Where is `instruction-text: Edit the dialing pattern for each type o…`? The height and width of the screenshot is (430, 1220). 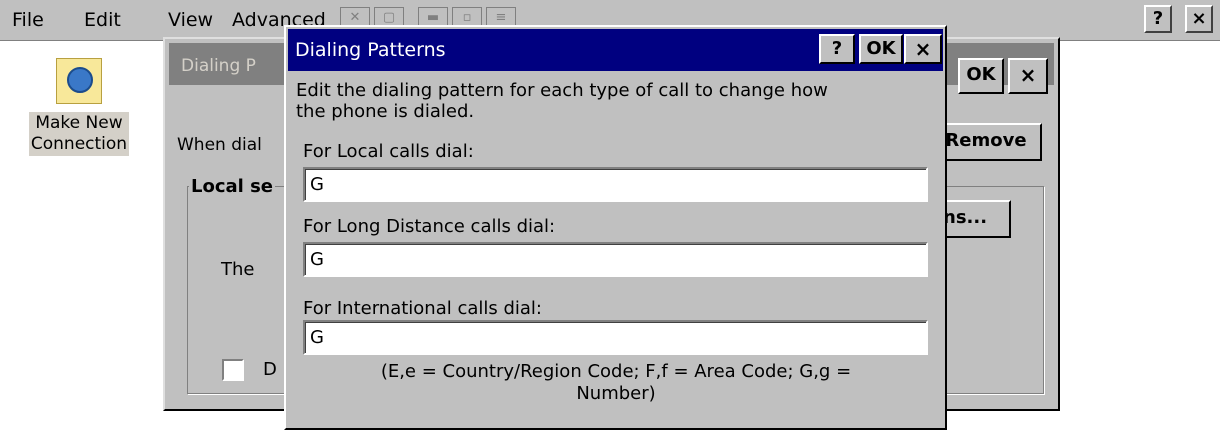
instruction-text: Edit the dialing pattern for each type o… is located at coordinates (562, 101).